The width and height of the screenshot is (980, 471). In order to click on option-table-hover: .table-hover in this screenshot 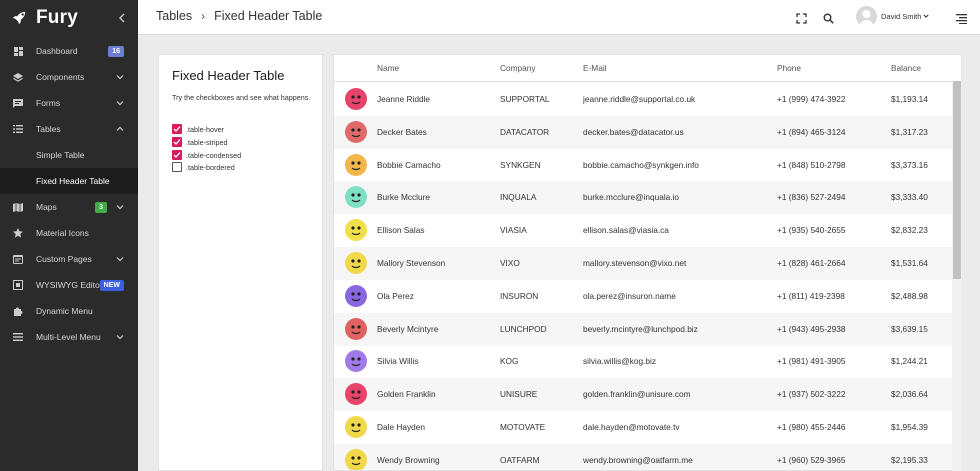, I will do `click(198, 129)`.